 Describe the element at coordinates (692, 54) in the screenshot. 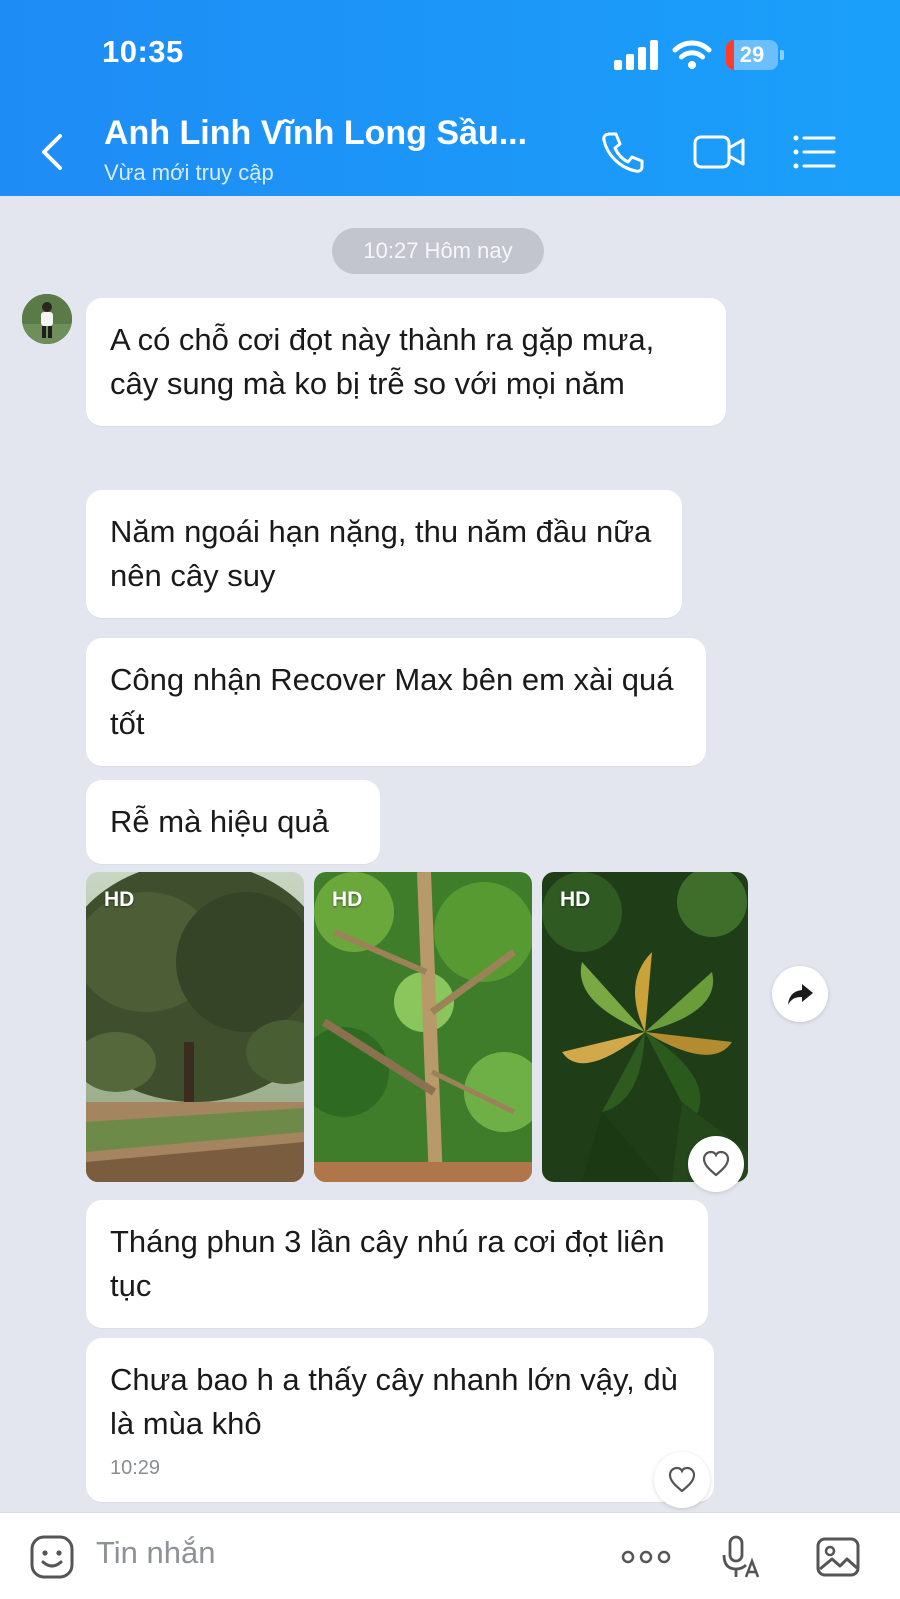

I see `wifi-icon` at that location.